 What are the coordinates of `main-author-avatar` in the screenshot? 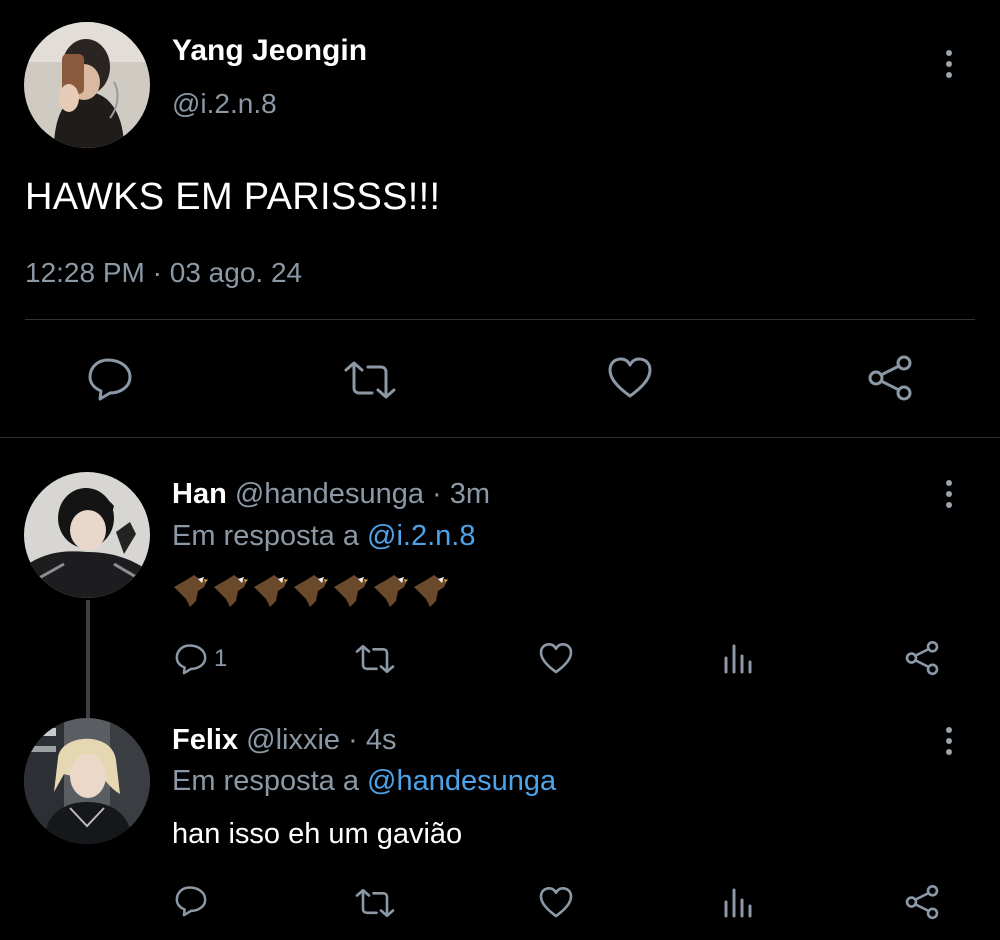 It's located at (87, 85).